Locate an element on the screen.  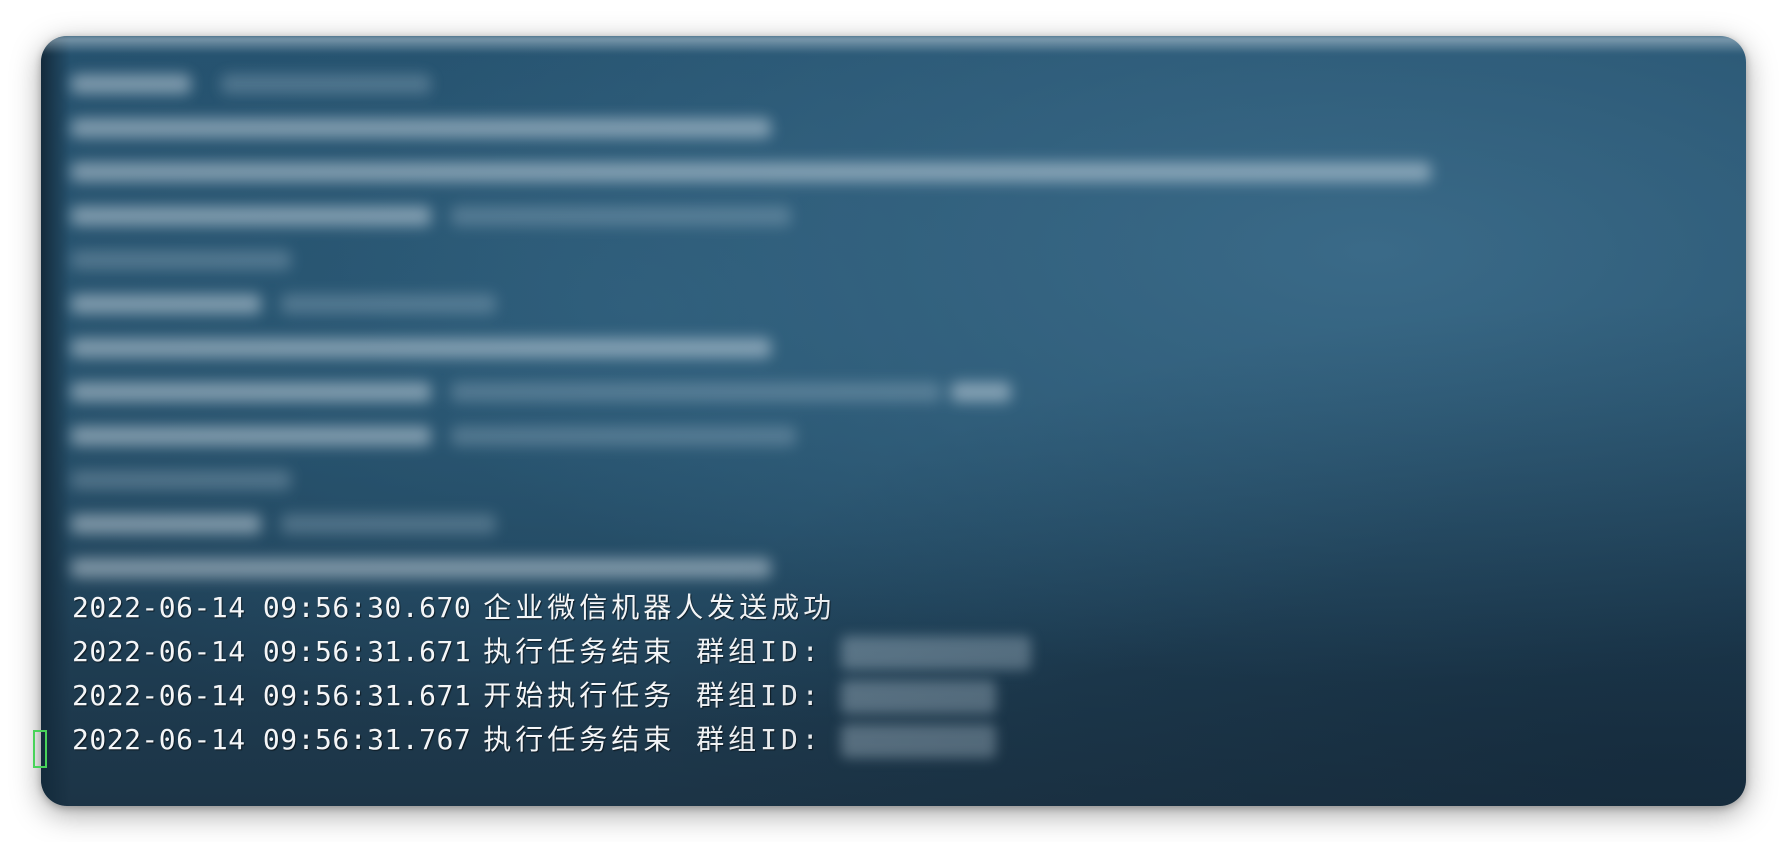
log-message: 企业微信机器人发送成功 is located at coordinates (659, 607).